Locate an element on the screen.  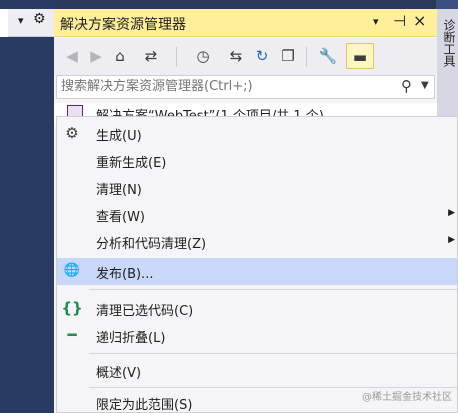
menu-item-clean-selection: {} 清理已选代码(C) is located at coordinates (257, 308).